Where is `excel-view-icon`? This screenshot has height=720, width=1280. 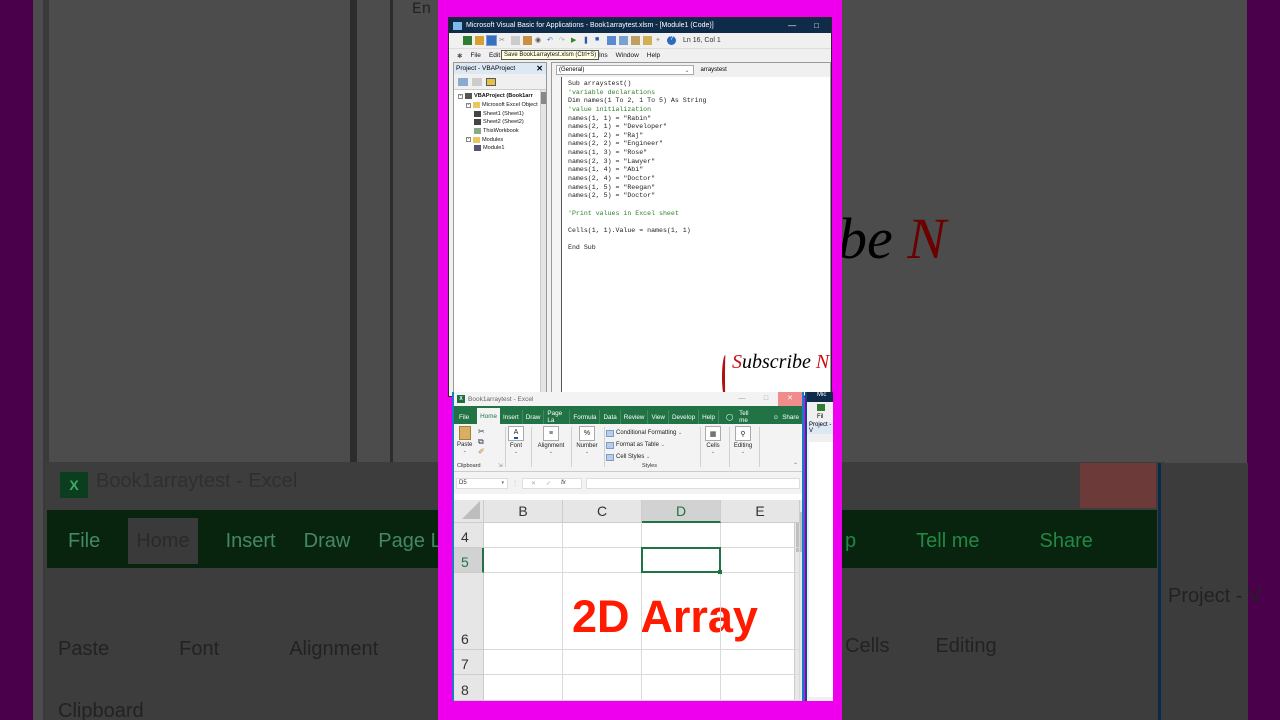
excel-view-icon is located at coordinates (467, 40).